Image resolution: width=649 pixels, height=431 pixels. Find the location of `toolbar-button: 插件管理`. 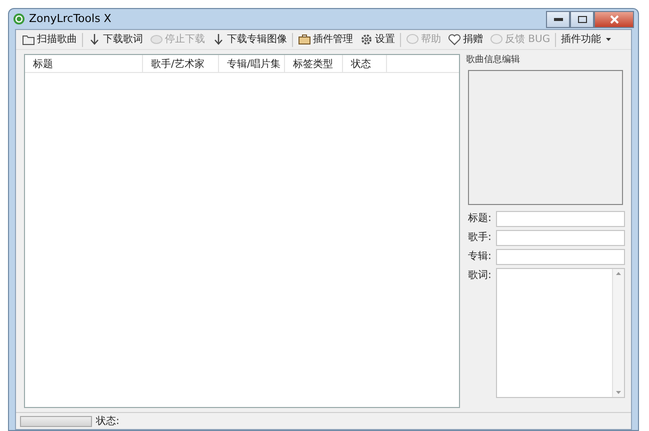

toolbar-button: 插件管理 is located at coordinates (325, 39).